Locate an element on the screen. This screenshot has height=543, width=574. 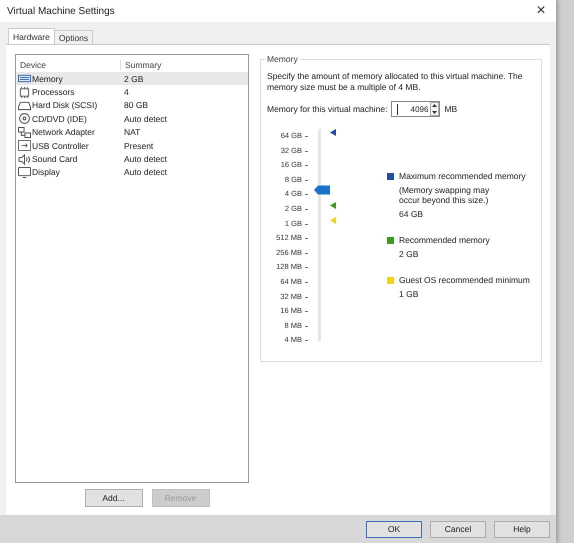
legend-value: 1 GB is located at coordinates (409, 294).